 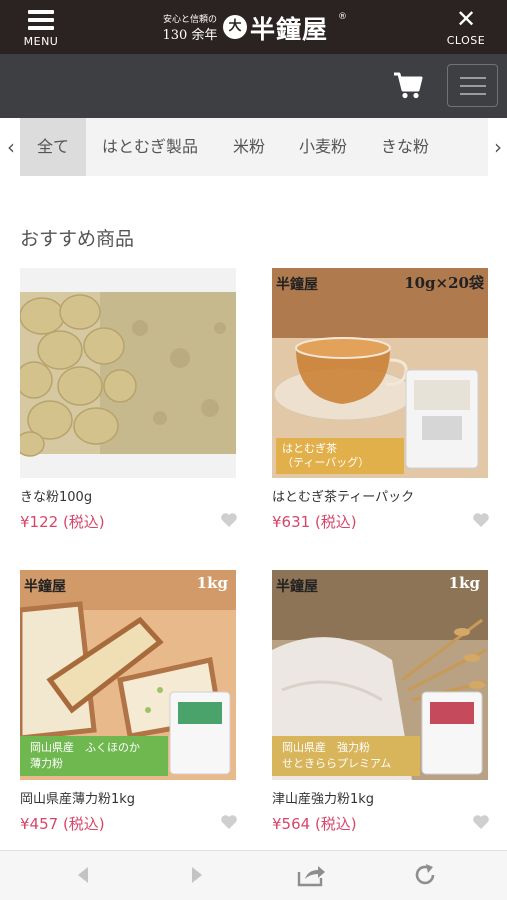 I want to click on cart-icon, so click(x=408, y=85).